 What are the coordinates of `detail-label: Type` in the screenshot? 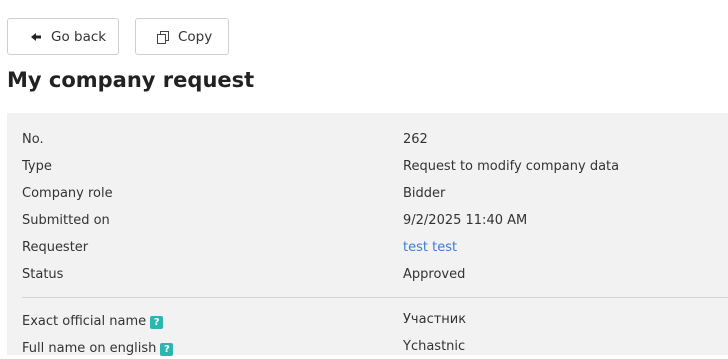 It's located at (37, 166).